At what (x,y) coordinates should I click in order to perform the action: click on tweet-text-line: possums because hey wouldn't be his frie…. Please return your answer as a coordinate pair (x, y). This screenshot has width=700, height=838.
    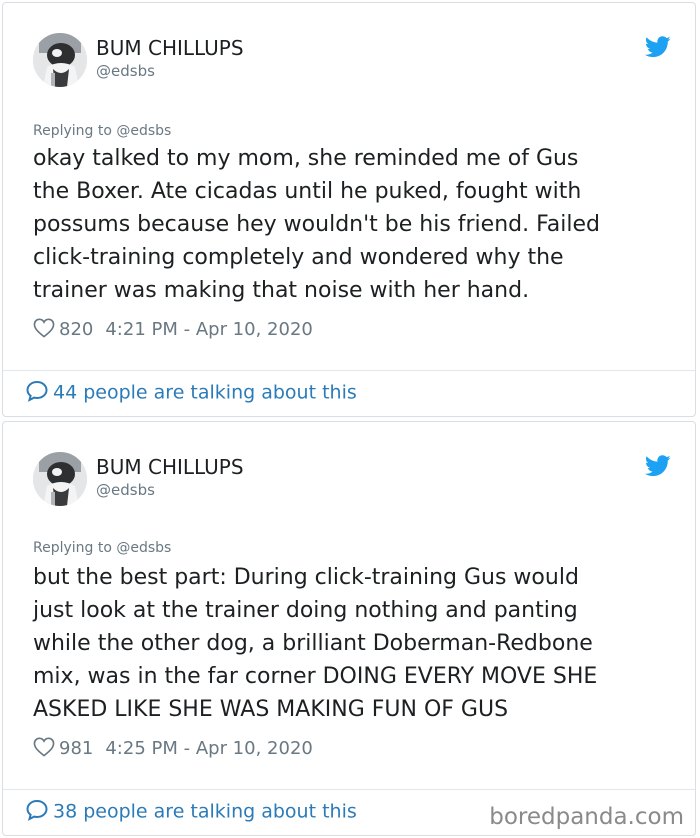
    Looking at the image, I should click on (316, 224).